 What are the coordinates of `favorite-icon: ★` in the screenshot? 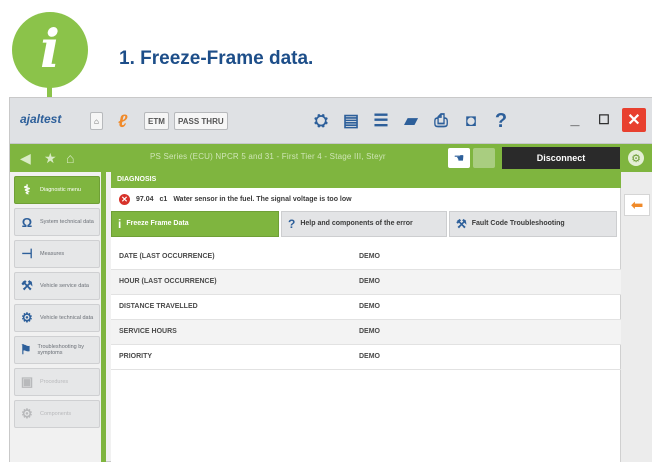 It's located at (50, 158).